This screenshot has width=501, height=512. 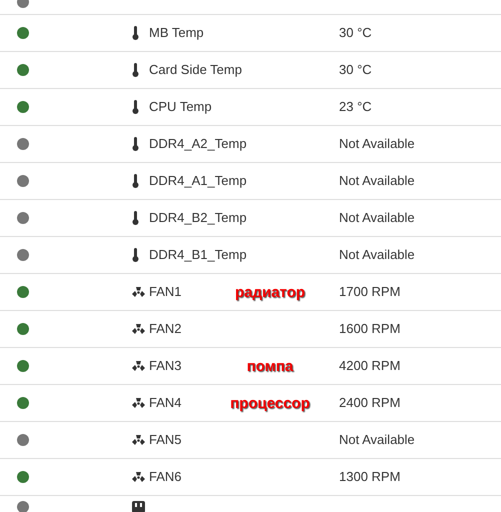 I want to click on sensor-value: 1700 RPM, so click(x=369, y=292).